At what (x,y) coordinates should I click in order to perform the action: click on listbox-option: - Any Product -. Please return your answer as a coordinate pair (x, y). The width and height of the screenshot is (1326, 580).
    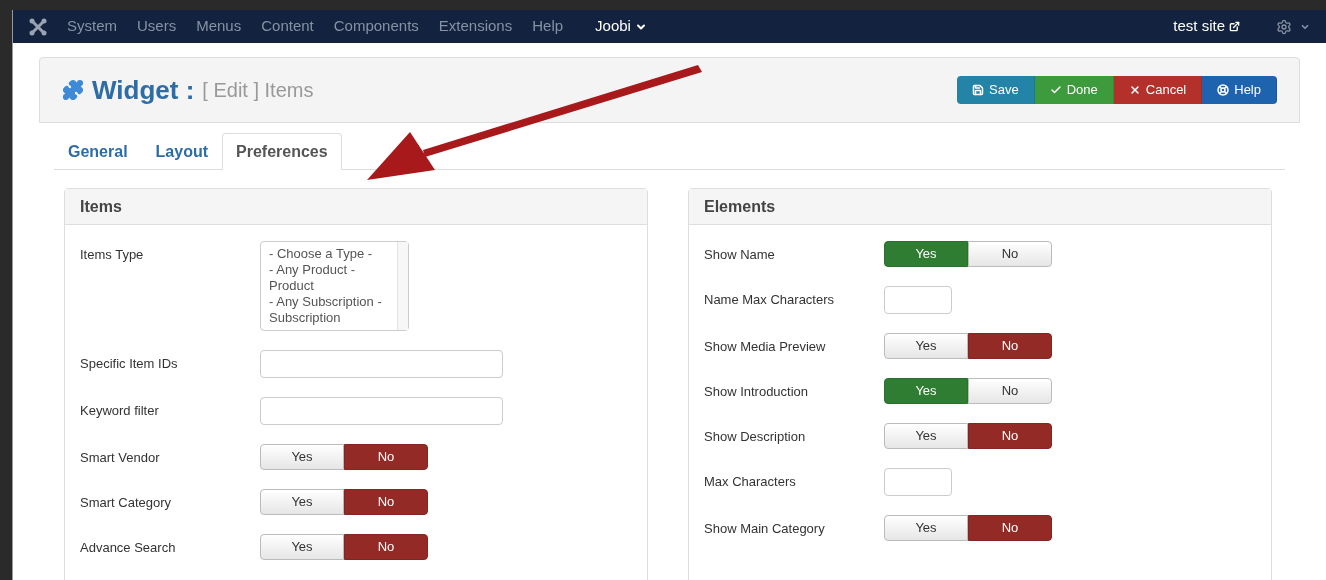
    Looking at the image, I should click on (329, 270).